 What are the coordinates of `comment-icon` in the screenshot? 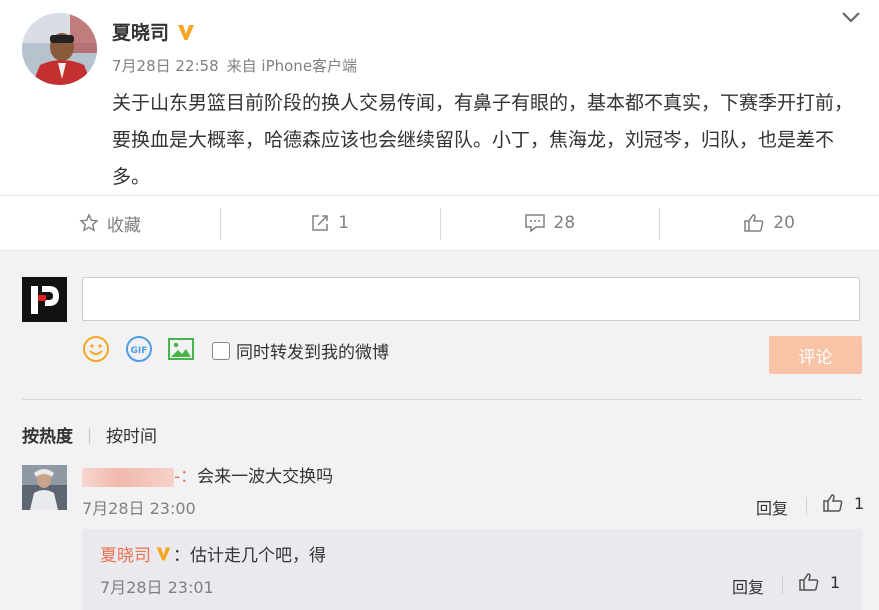 It's located at (534, 223).